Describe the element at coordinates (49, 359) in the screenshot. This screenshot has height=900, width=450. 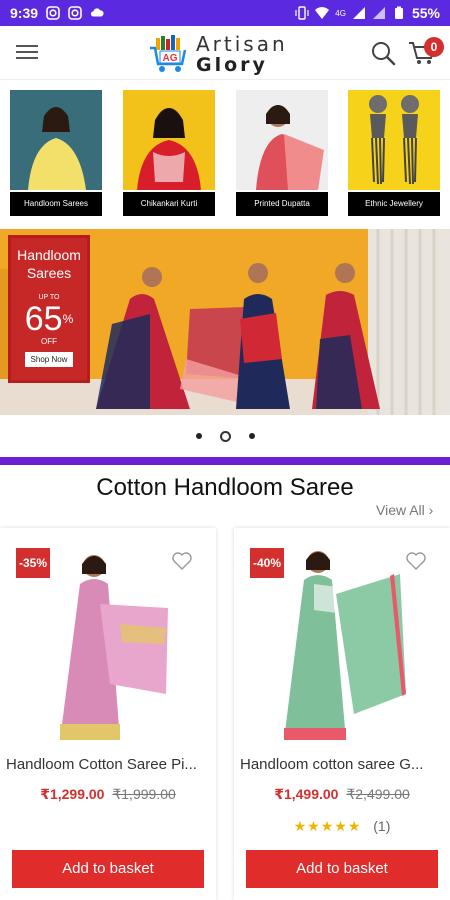
I see `shop-now-button: Shop Now` at that location.